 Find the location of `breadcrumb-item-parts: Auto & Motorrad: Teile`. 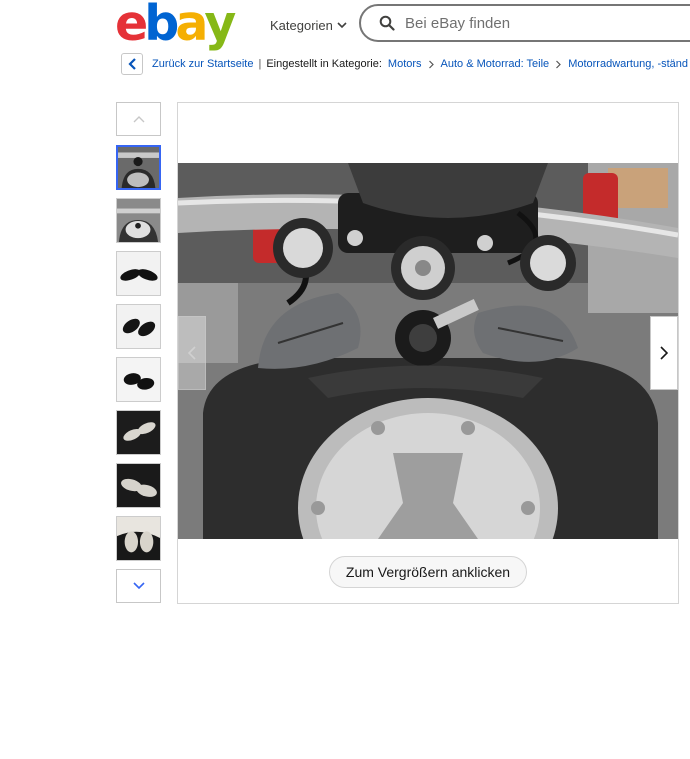

breadcrumb-item-parts: Auto & Motorrad: Teile is located at coordinates (495, 64).